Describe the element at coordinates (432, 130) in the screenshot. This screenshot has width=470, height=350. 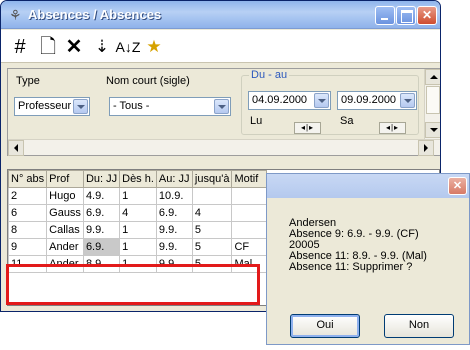
I see `scroll-down-icon` at that location.